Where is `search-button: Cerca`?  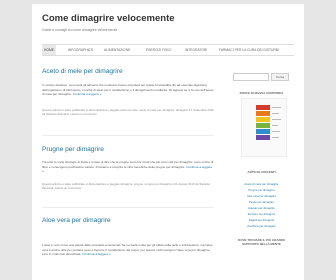
search-button: Cerca is located at coordinates (280, 77).